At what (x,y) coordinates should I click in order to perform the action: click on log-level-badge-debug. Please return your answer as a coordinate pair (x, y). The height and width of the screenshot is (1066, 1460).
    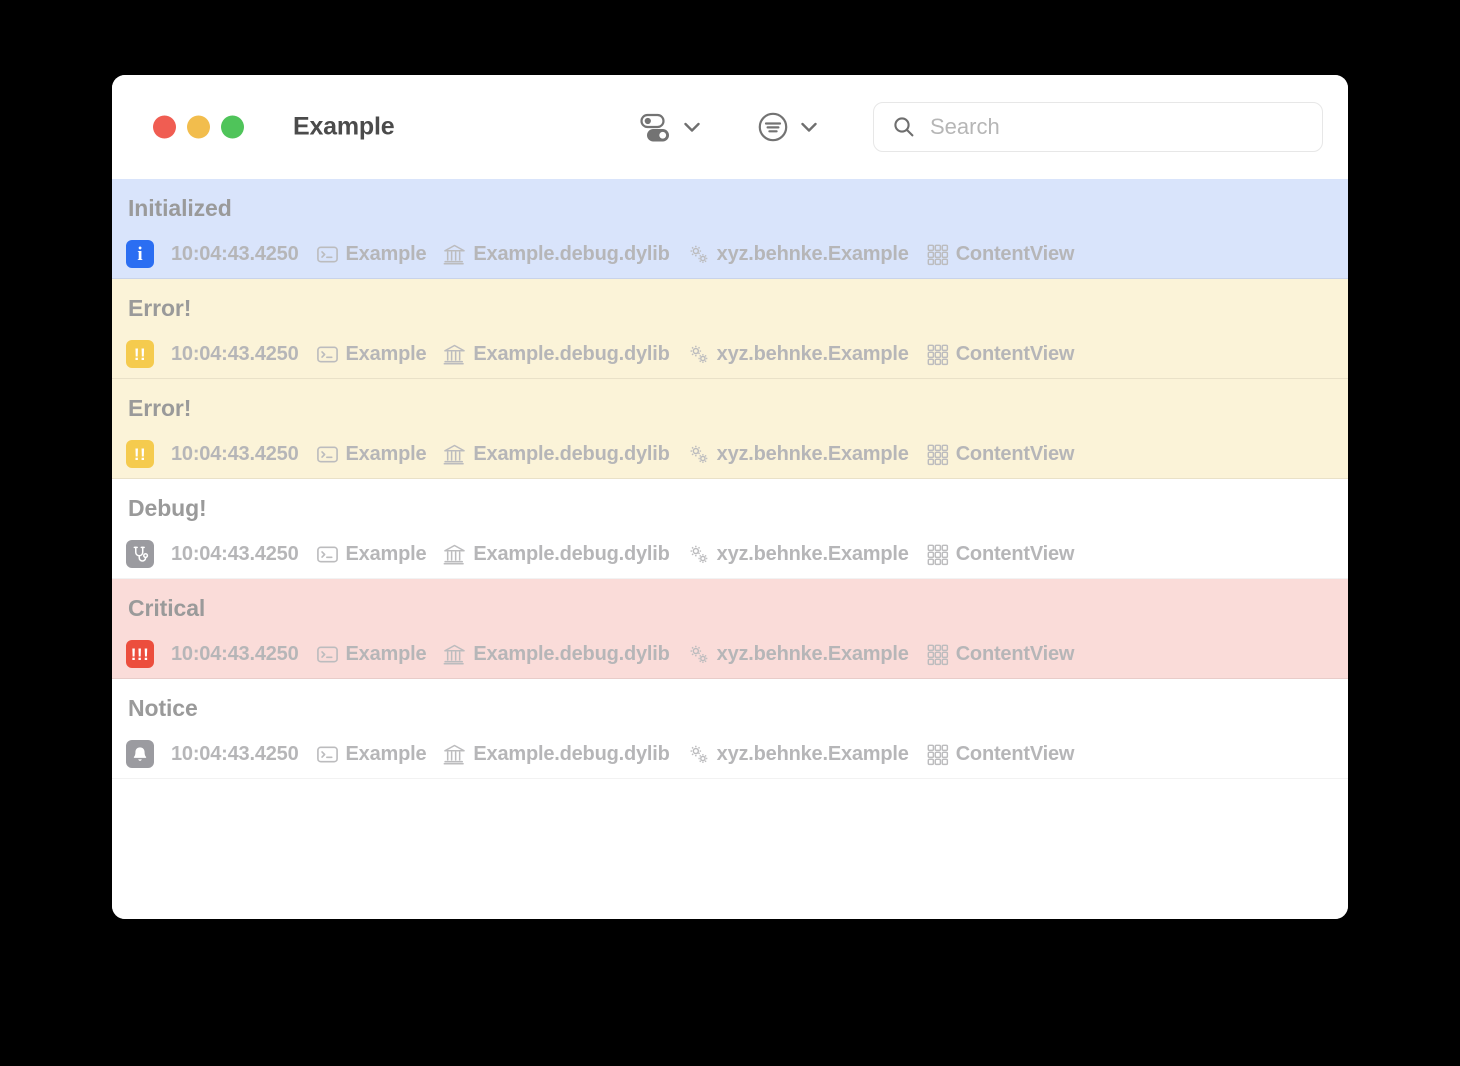
    Looking at the image, I should click on (140, 554).